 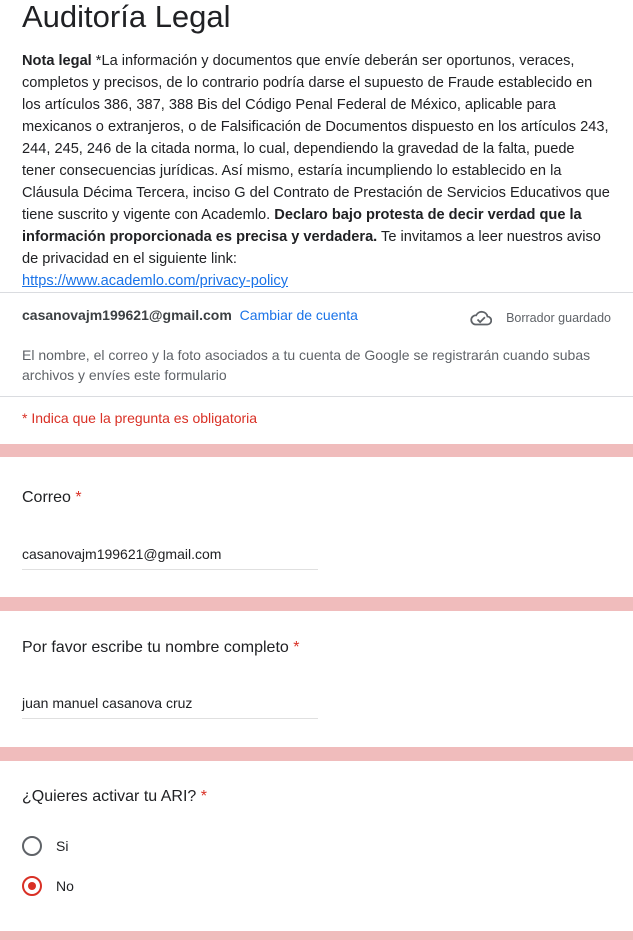 I want to click on radio-option-no: No, so click(x=316, y=886).